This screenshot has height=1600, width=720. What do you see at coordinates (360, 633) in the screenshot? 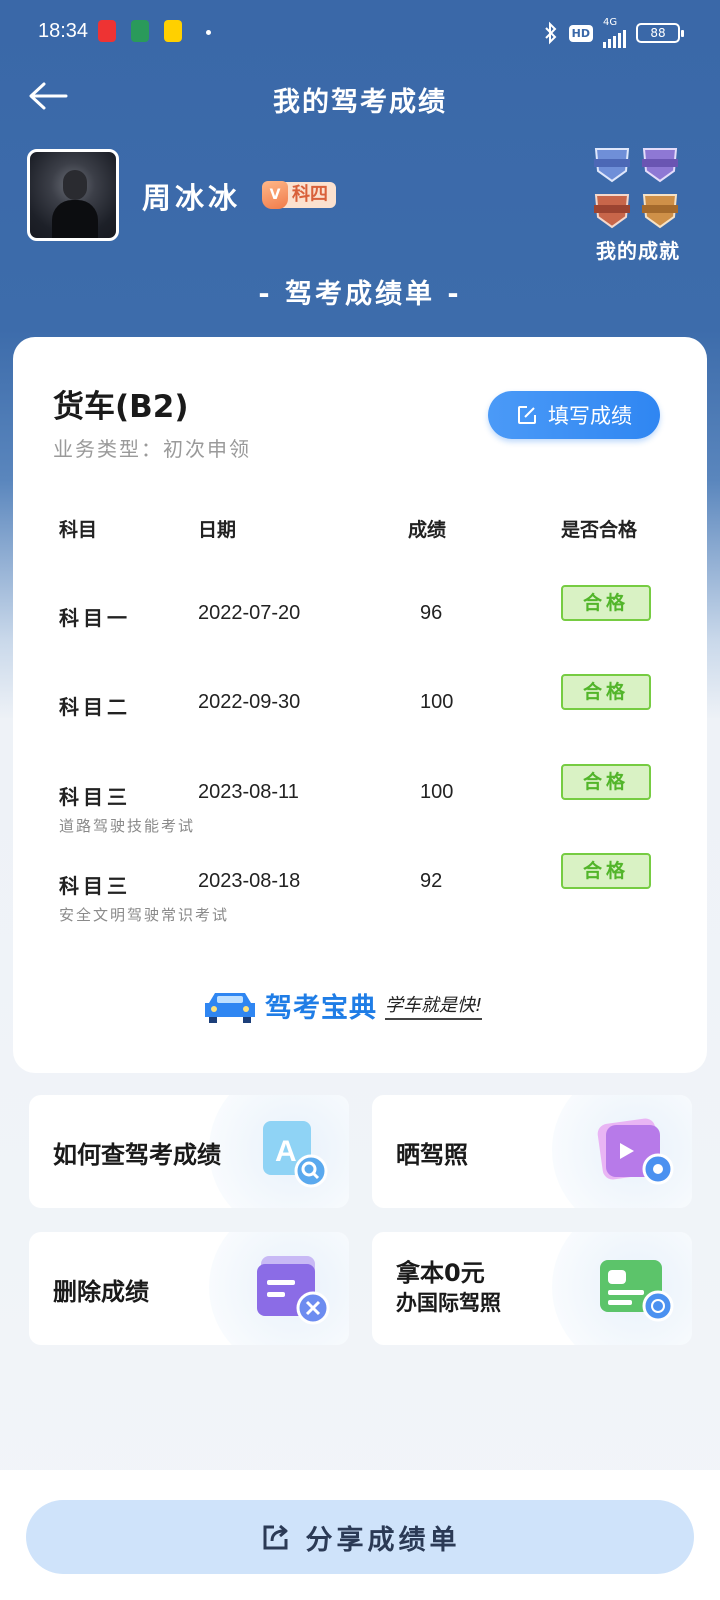
I see `table-row: 科目一 2022-07-20 96 合格` at bounding box center [360, 633].